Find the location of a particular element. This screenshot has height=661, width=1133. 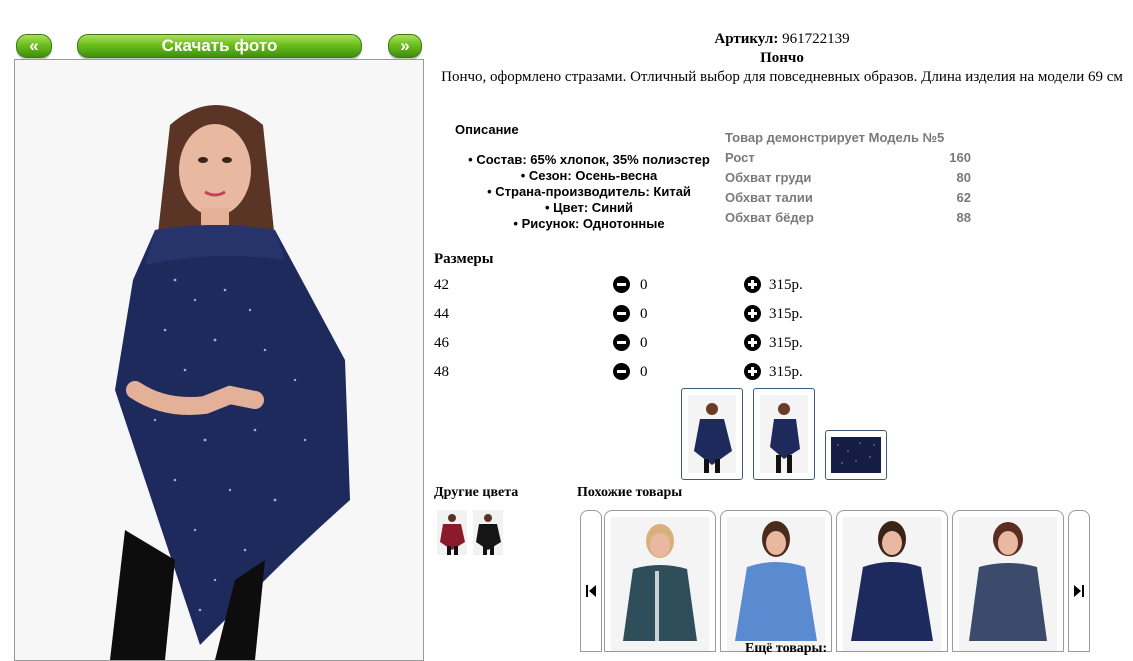

size-row: 42 0 315р. is located at coordinates (634, 285).